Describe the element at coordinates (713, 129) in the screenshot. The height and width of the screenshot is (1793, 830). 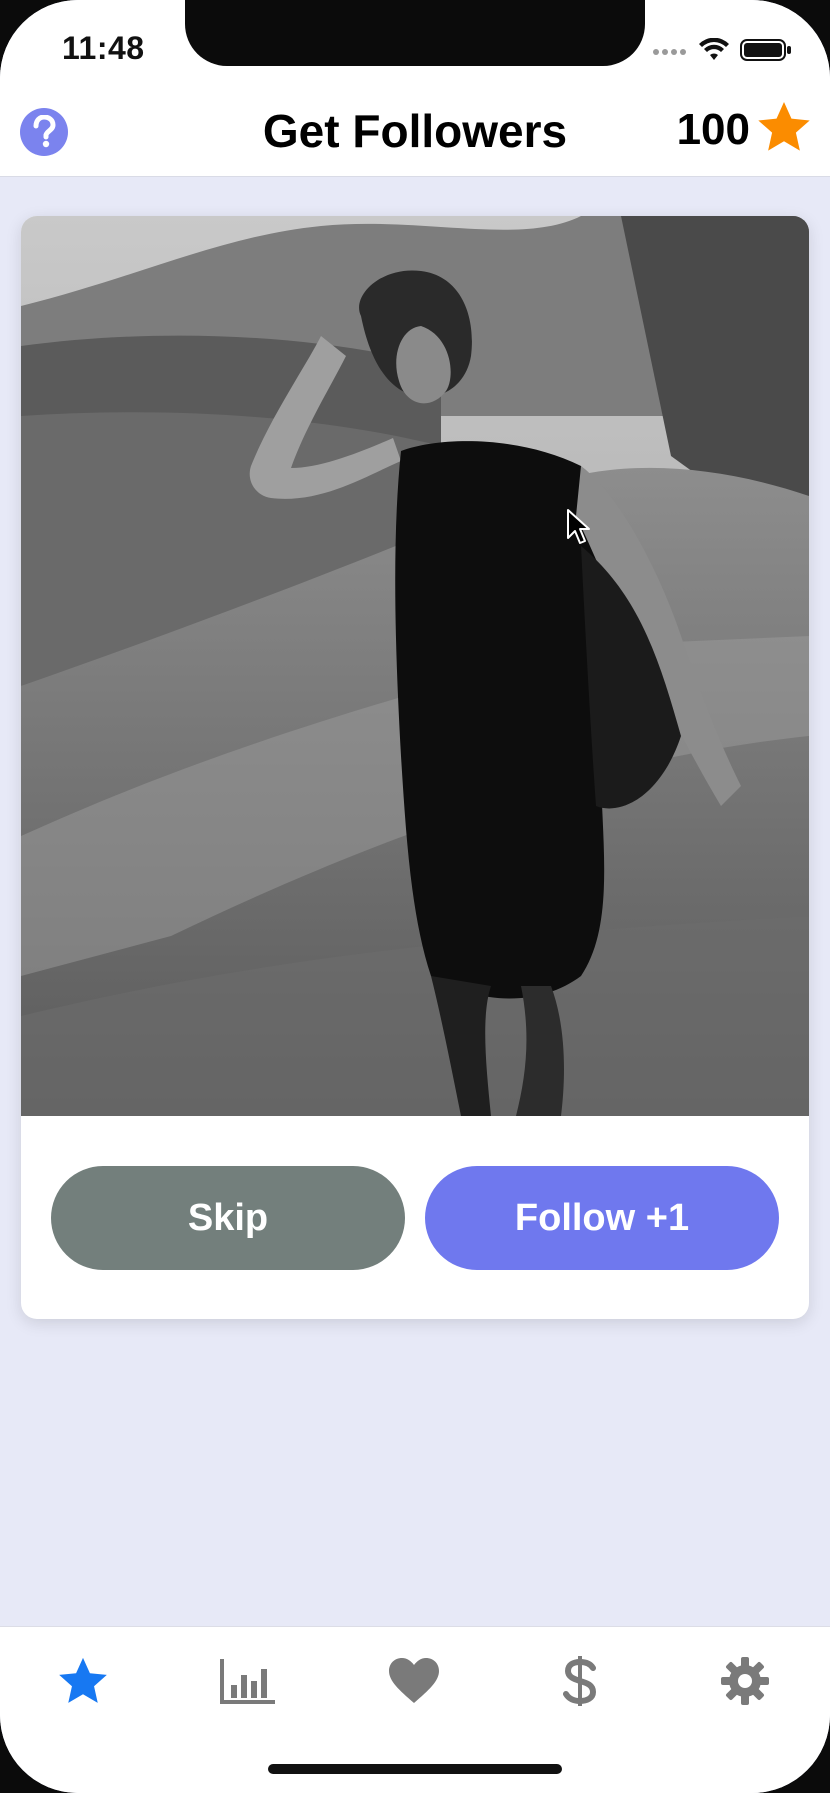
I see `coin-count: 100` at that location.